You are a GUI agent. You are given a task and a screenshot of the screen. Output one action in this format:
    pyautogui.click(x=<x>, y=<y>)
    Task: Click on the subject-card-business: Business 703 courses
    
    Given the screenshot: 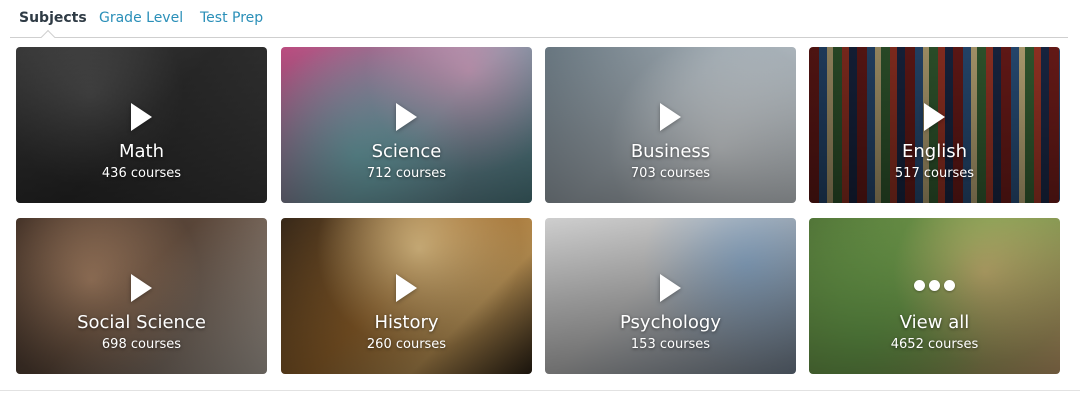 What is the action you would take?
    pyautogui.click(x=670, y=125)
    